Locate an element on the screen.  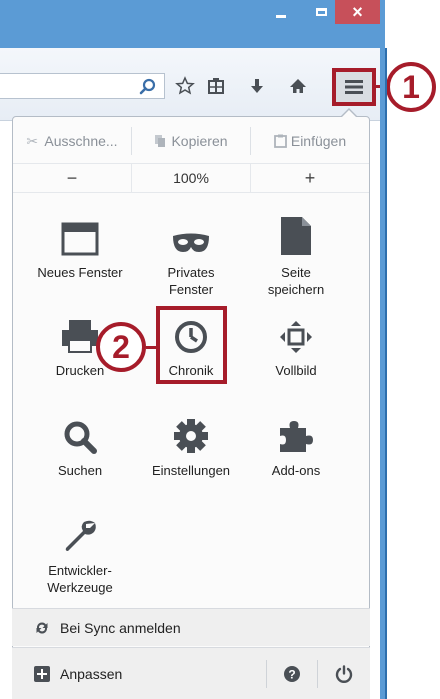
mask-icon is located at coordinates (191, 232).